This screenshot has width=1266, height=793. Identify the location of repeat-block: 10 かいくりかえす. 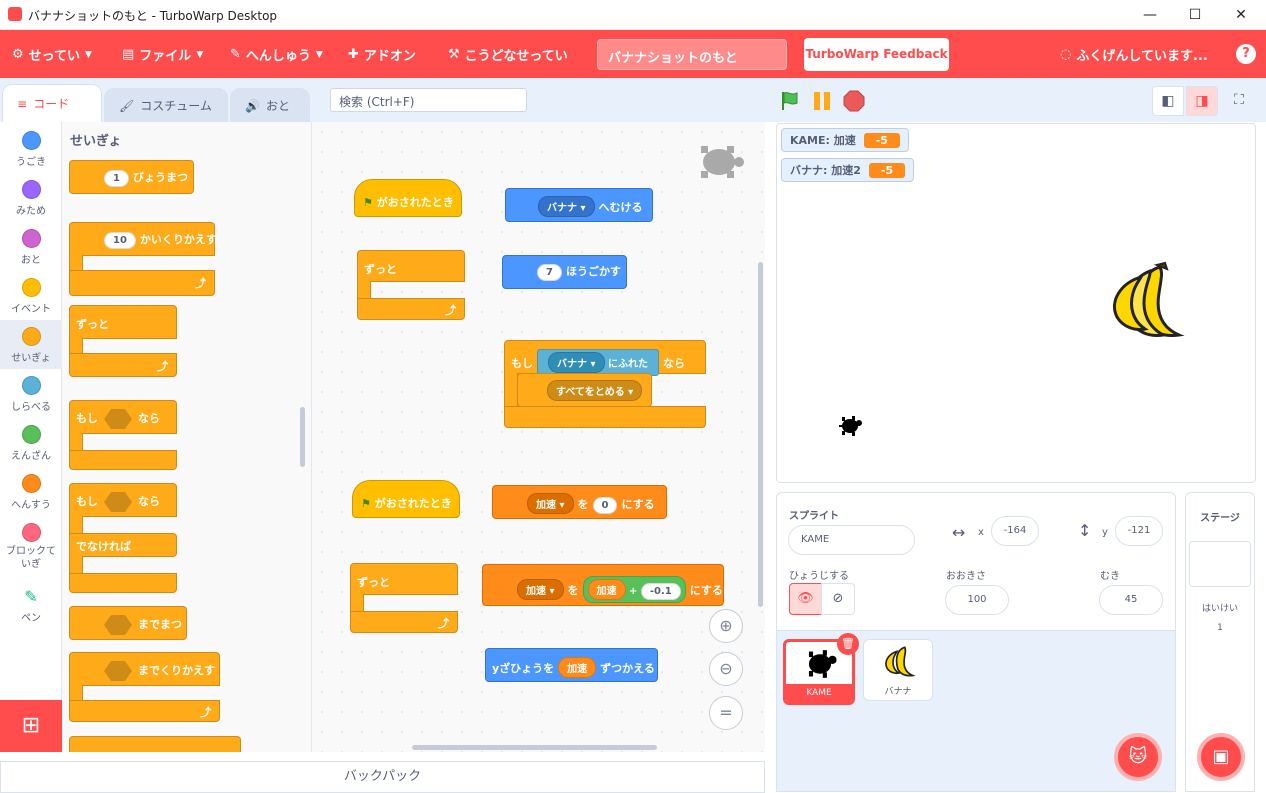
(143, 239).